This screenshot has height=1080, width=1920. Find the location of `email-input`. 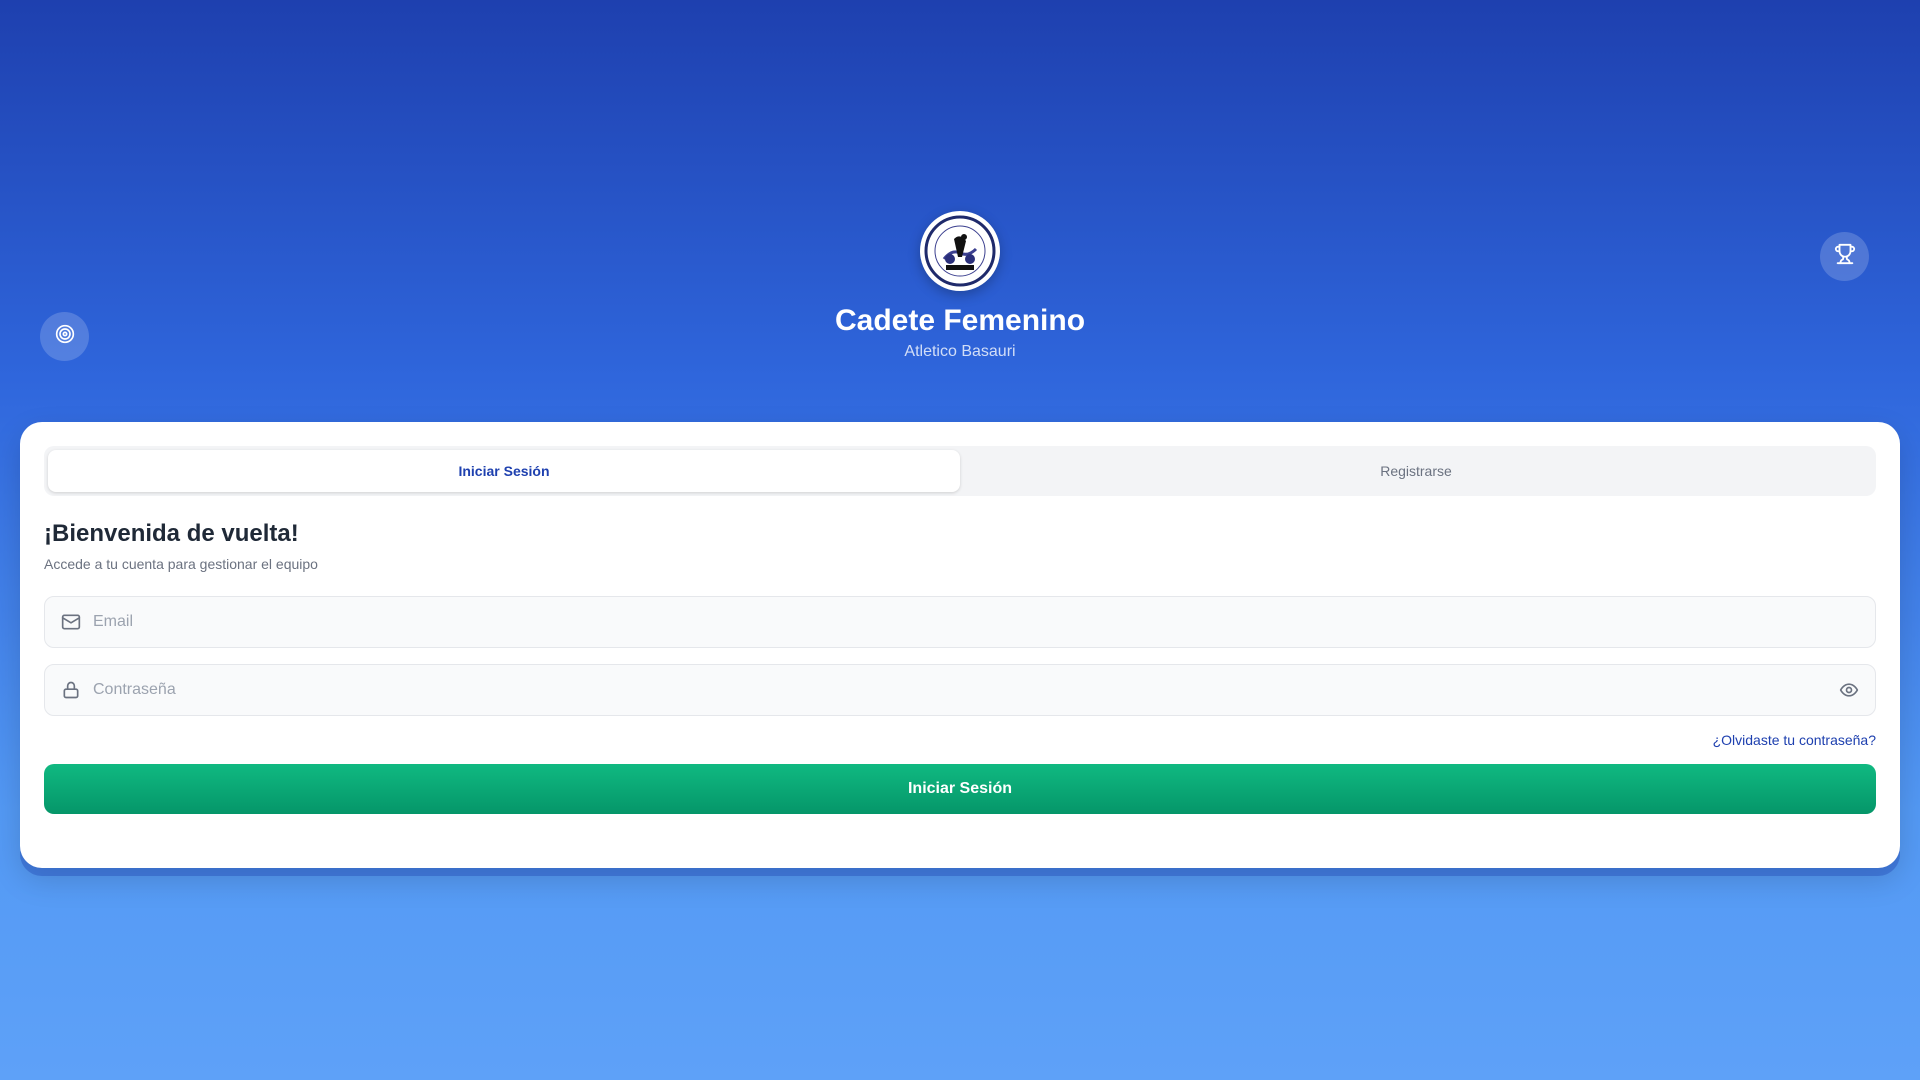

email-input is located at coordinates (960, 622).